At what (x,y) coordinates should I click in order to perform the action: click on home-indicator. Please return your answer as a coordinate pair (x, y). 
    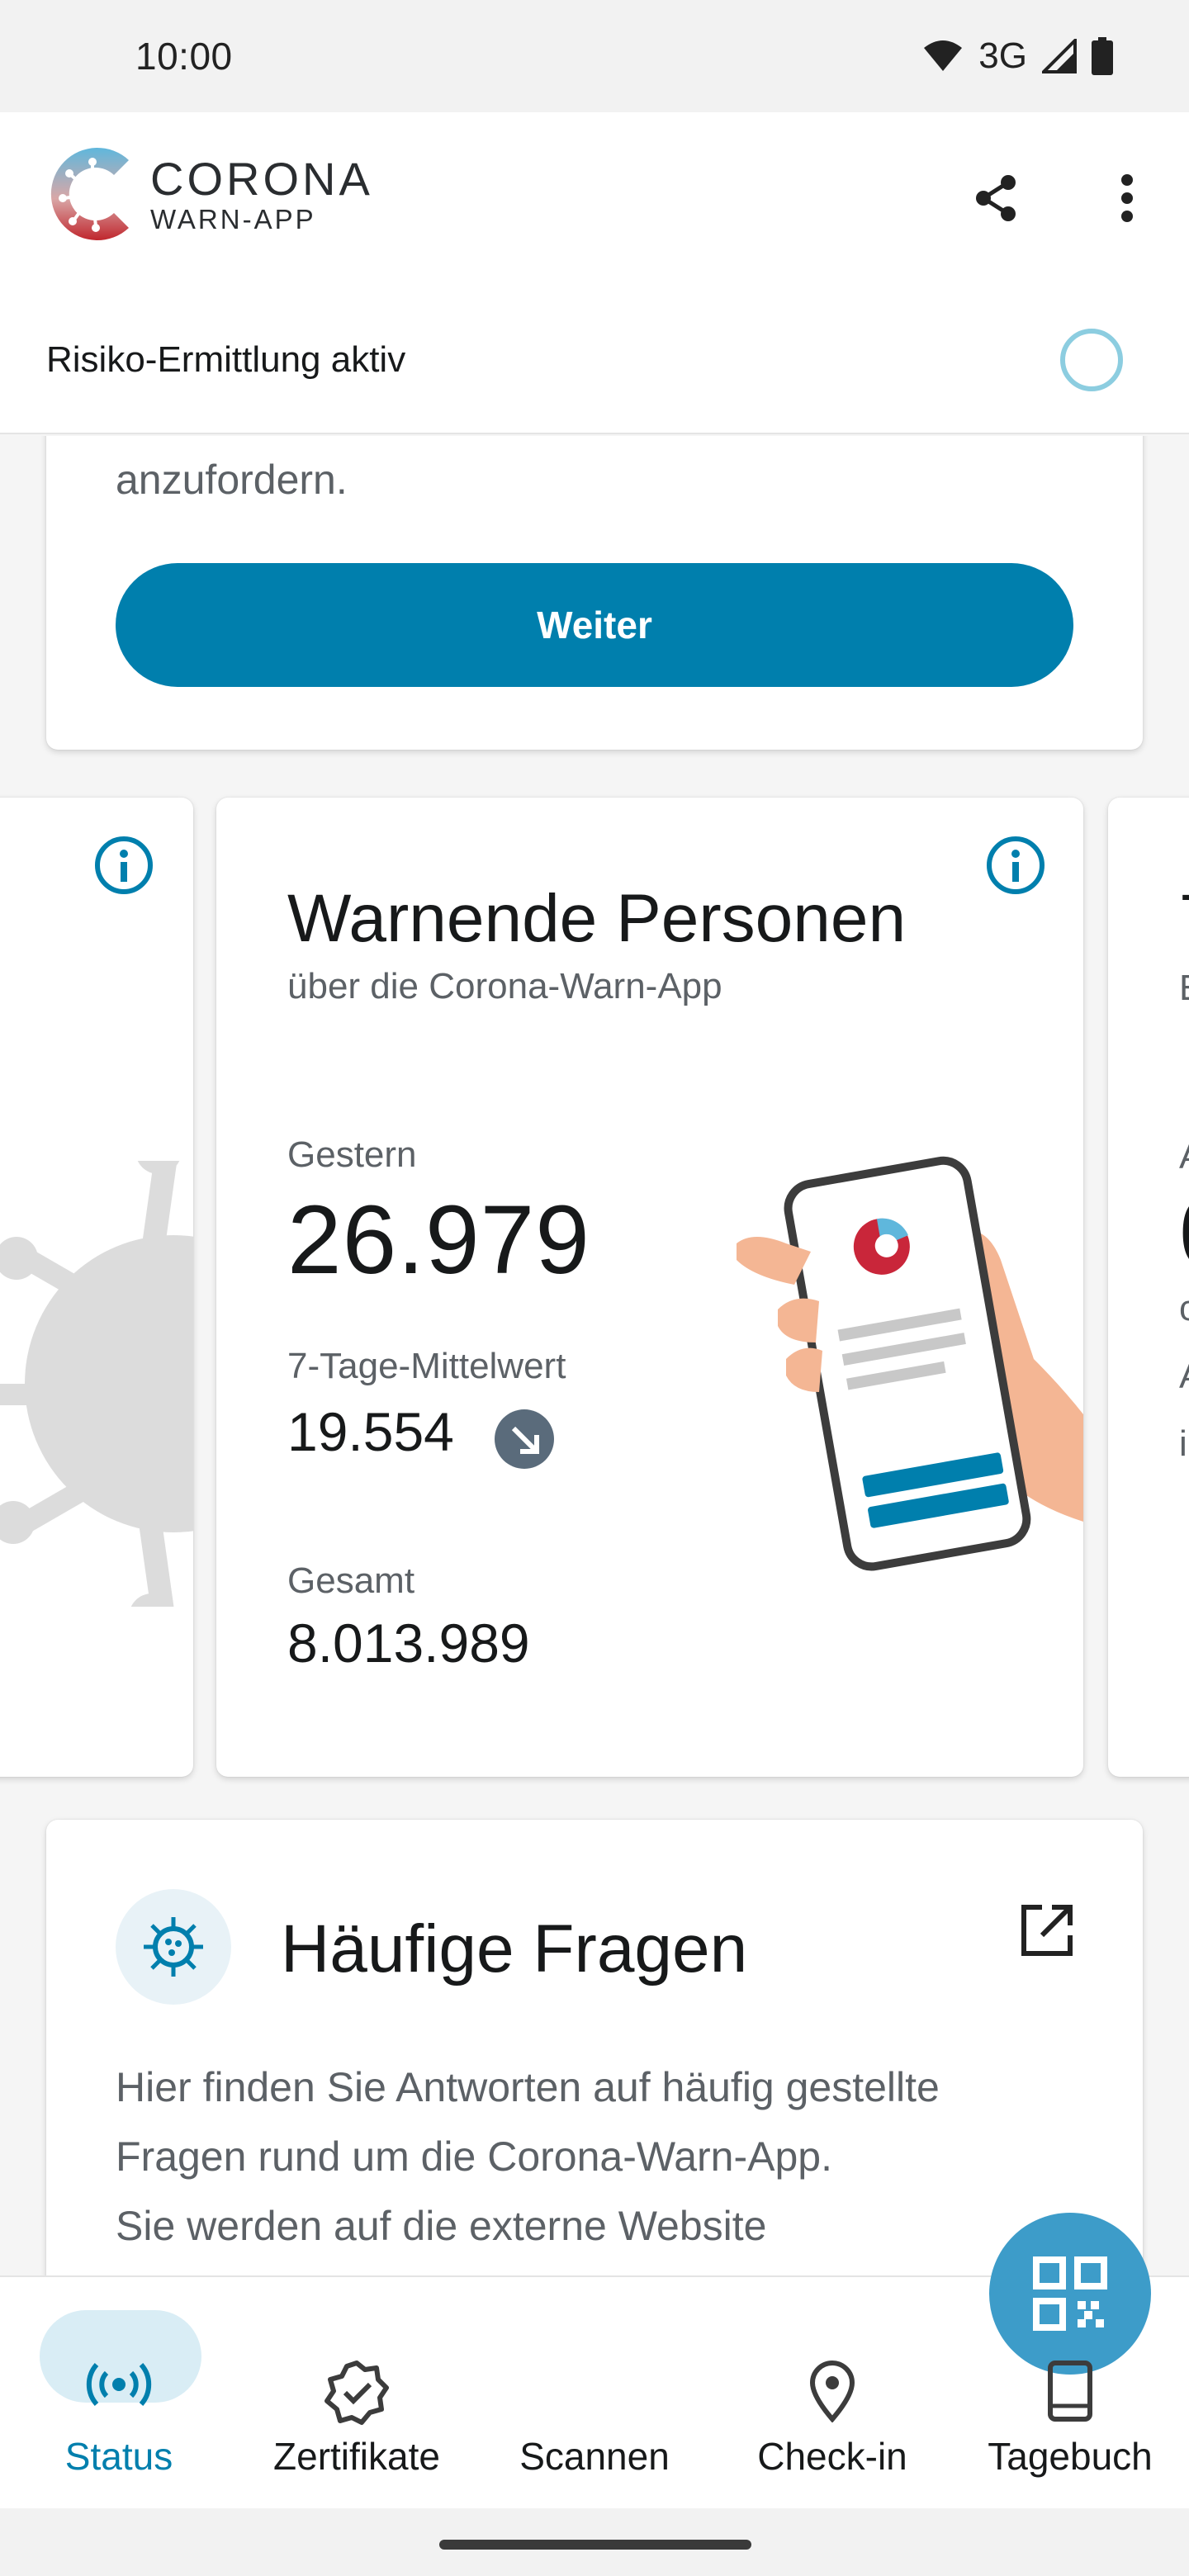
    Looking at the image, I should click on (595, 2545).